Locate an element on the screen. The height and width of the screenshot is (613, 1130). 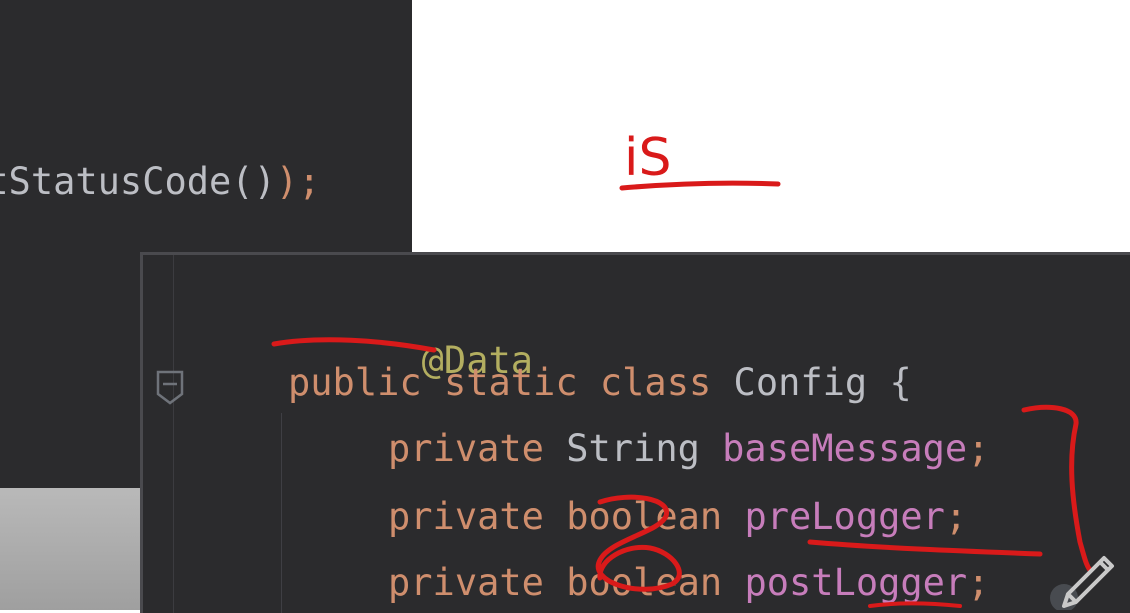
code-line-field-basemessage: private String baseMessage; is located at coordinates (688, 449).